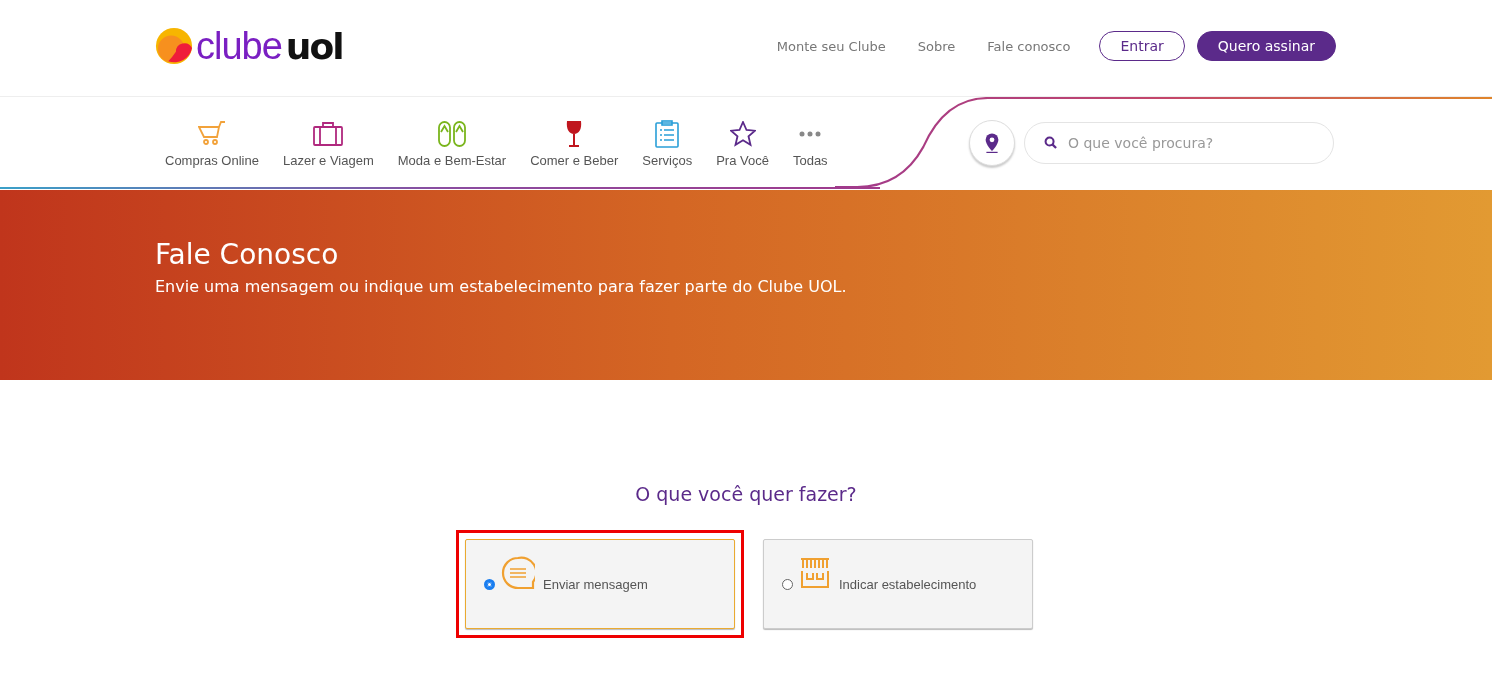  I want to click on nav-link: Monte seu Clube, so click(831, 46).